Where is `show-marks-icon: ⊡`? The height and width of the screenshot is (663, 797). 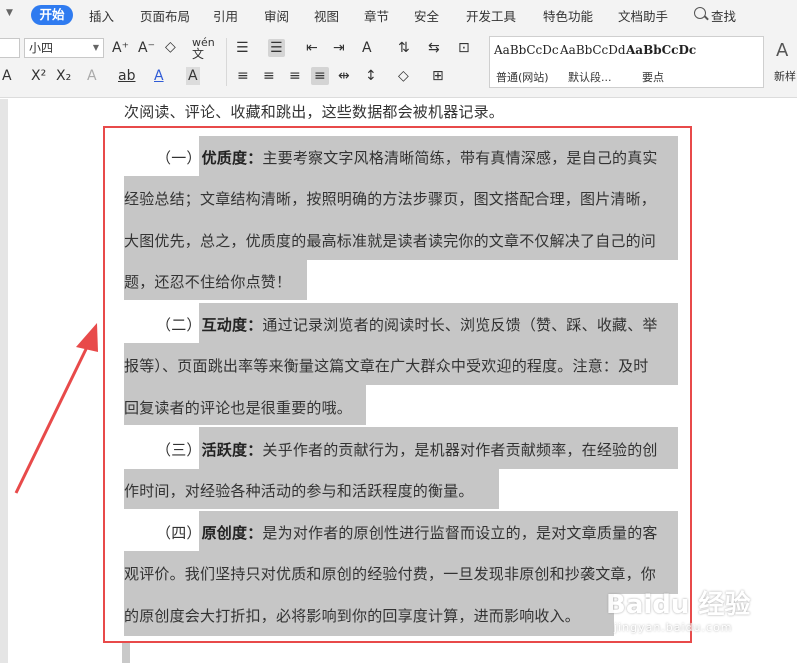 show-marks-icon: ⊡ is located at coordinates (464, 48).